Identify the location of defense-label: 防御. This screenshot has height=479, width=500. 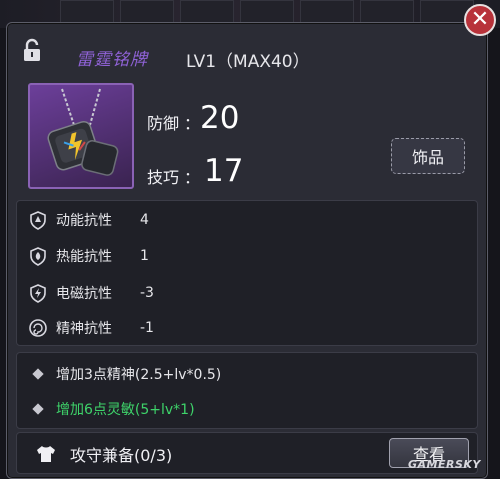
(163, 123).